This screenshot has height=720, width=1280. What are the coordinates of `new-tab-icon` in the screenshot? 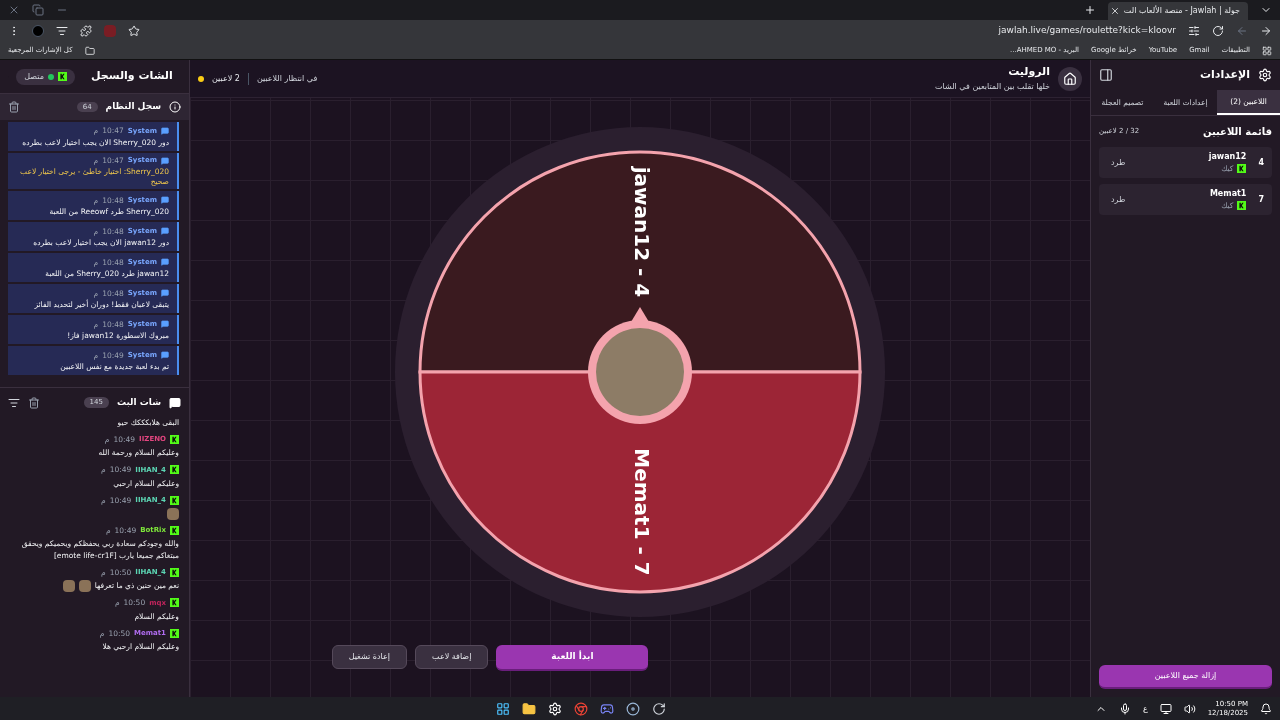 It's located at (1090, 10).